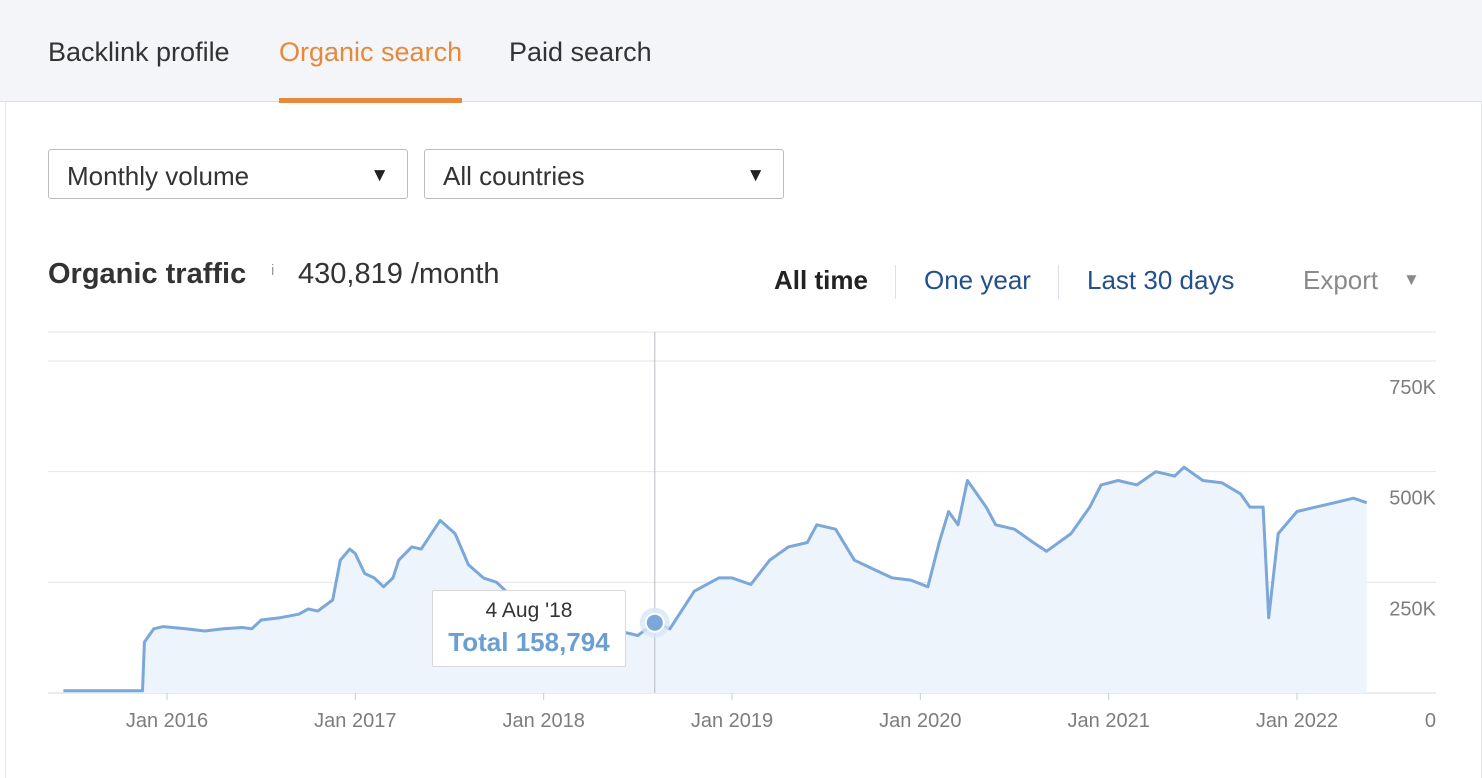 This screenshot has height=778, width=1482. What do you see at coordinates (1412, 499) in the screenshot?
I see `y-tick-label: 500K` at bounding box center [1412, 499].